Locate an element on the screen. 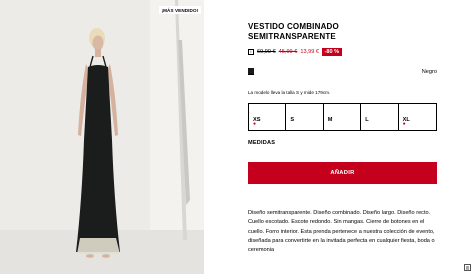 This screenshot has height=274, width=475. model-size-note: La modelo lleva la talla S y mide 179cm. is located at coordinates (289, 92).